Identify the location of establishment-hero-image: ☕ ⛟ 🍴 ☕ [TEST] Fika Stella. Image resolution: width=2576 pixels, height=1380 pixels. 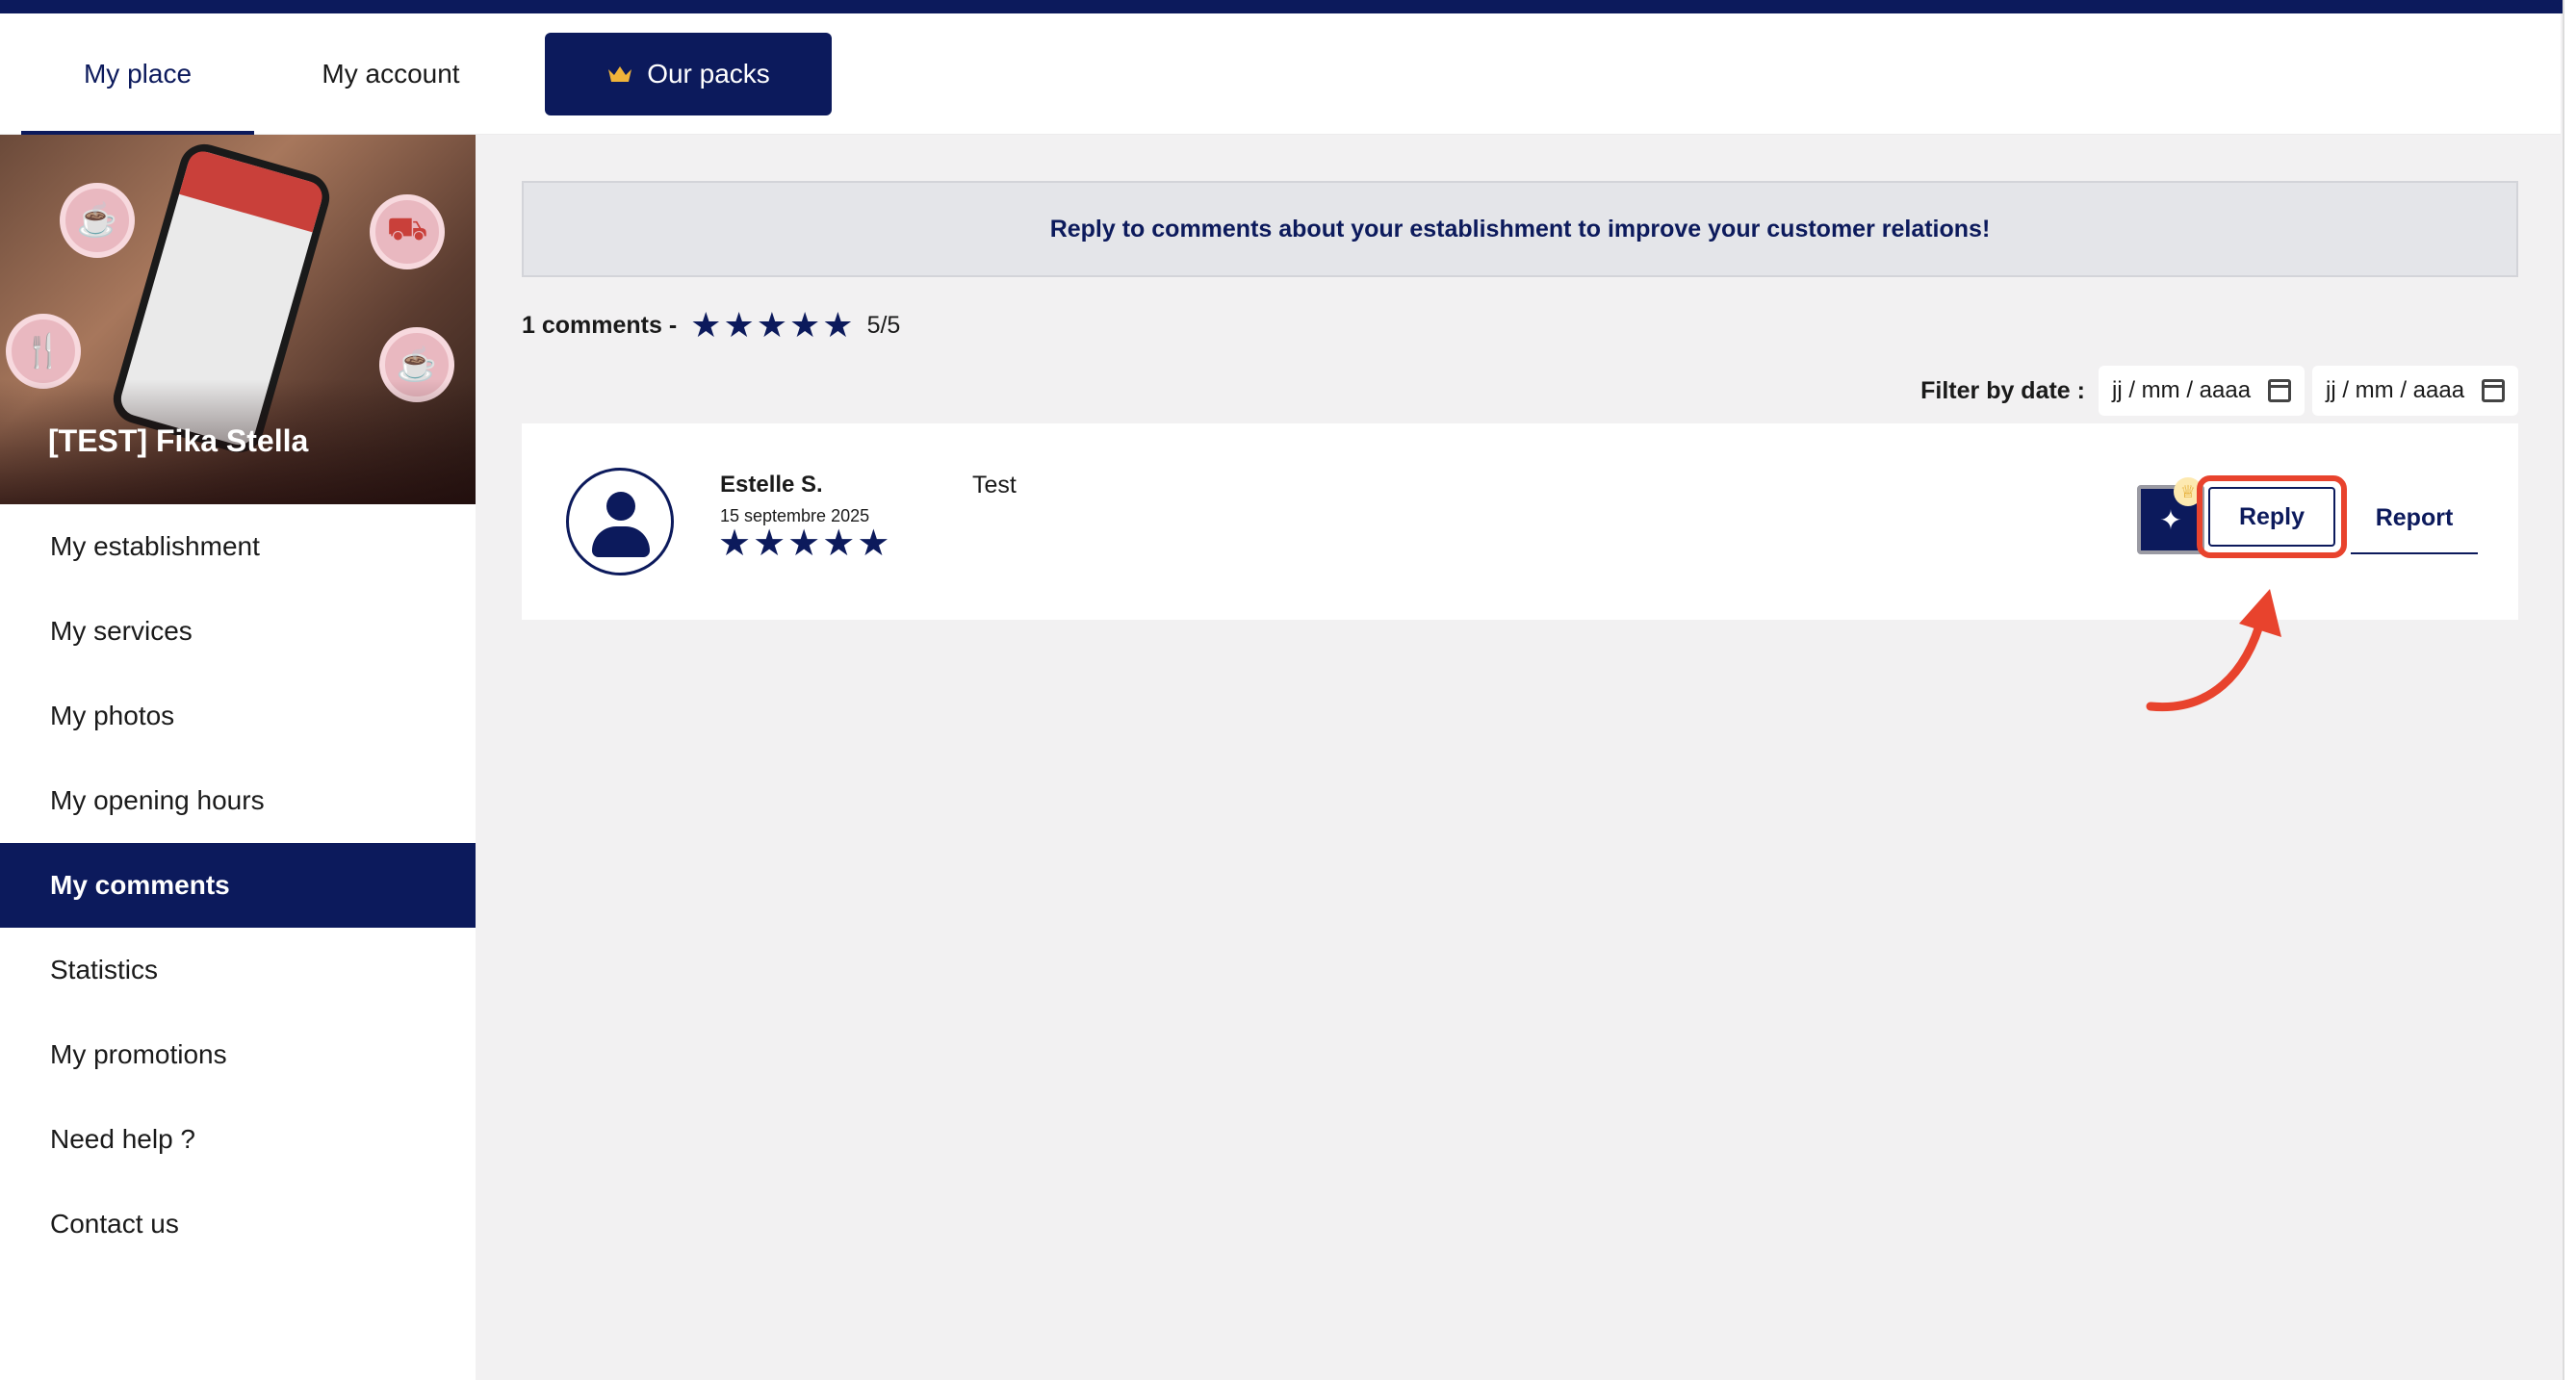
(238, 319).